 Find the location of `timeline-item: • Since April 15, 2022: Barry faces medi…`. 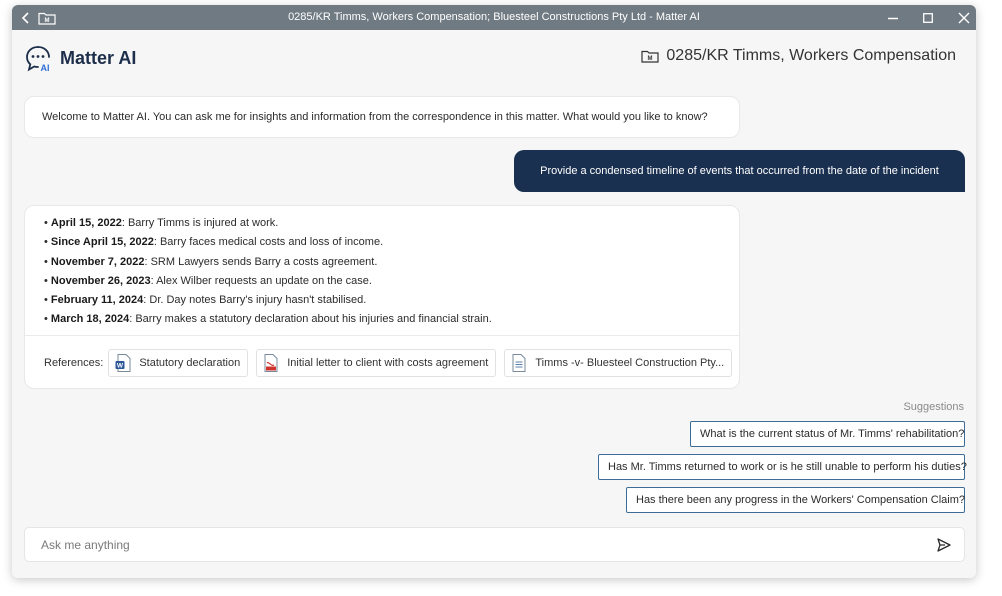

timeline-item: • Since April 15, 2022: Barry faces medi… is located at coordinates (214, 242).